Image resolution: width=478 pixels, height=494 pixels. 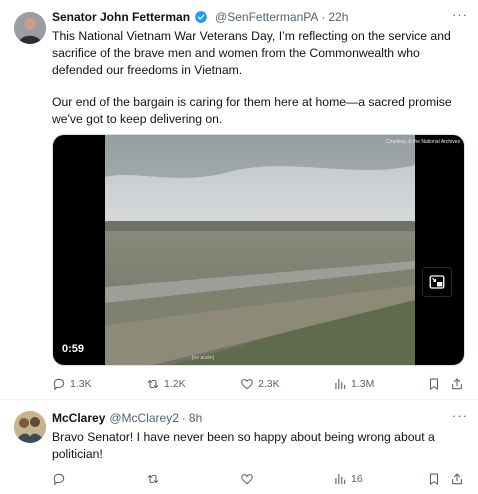 I want to click on views-count: 1.3M, so click(x=363, y=384).